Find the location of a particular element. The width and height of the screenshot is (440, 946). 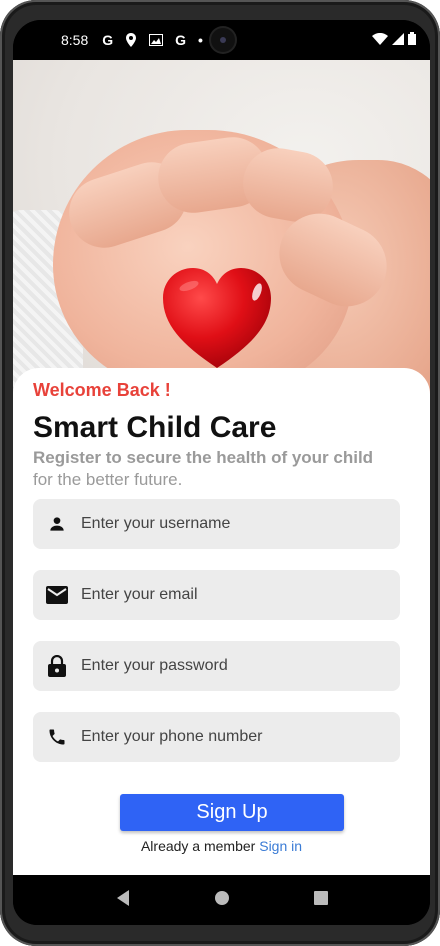

mail-icon is located at coordinates (57, 595).